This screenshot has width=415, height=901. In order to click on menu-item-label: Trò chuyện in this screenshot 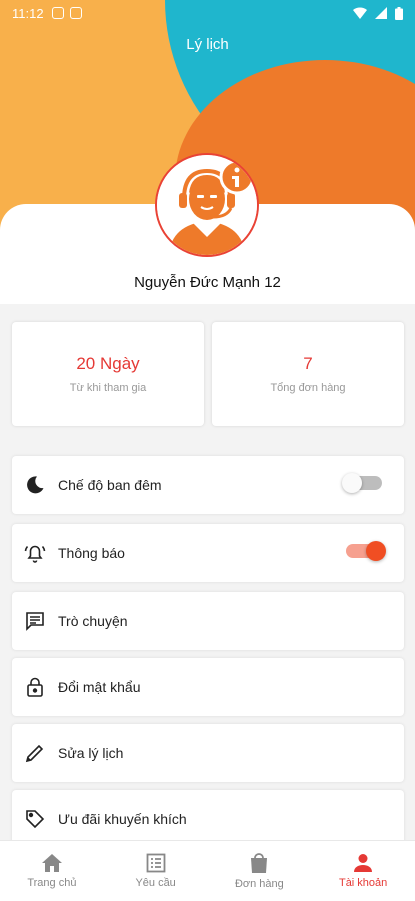, I will do `click(93, 621)`.